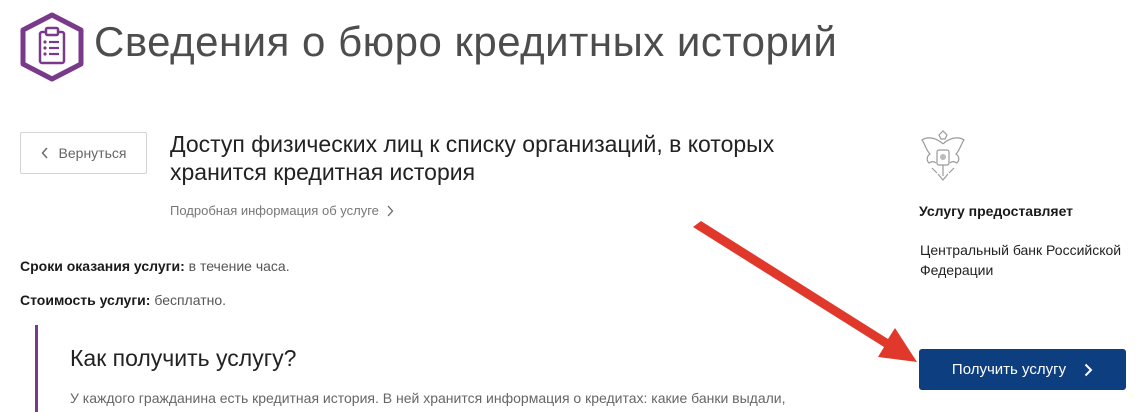 This screenshot has width=1148, height=412. Describe the element at coordinates (102, 266) in the screenshot. I see `service-time-label: Сроки оказания услуги:` at that location.